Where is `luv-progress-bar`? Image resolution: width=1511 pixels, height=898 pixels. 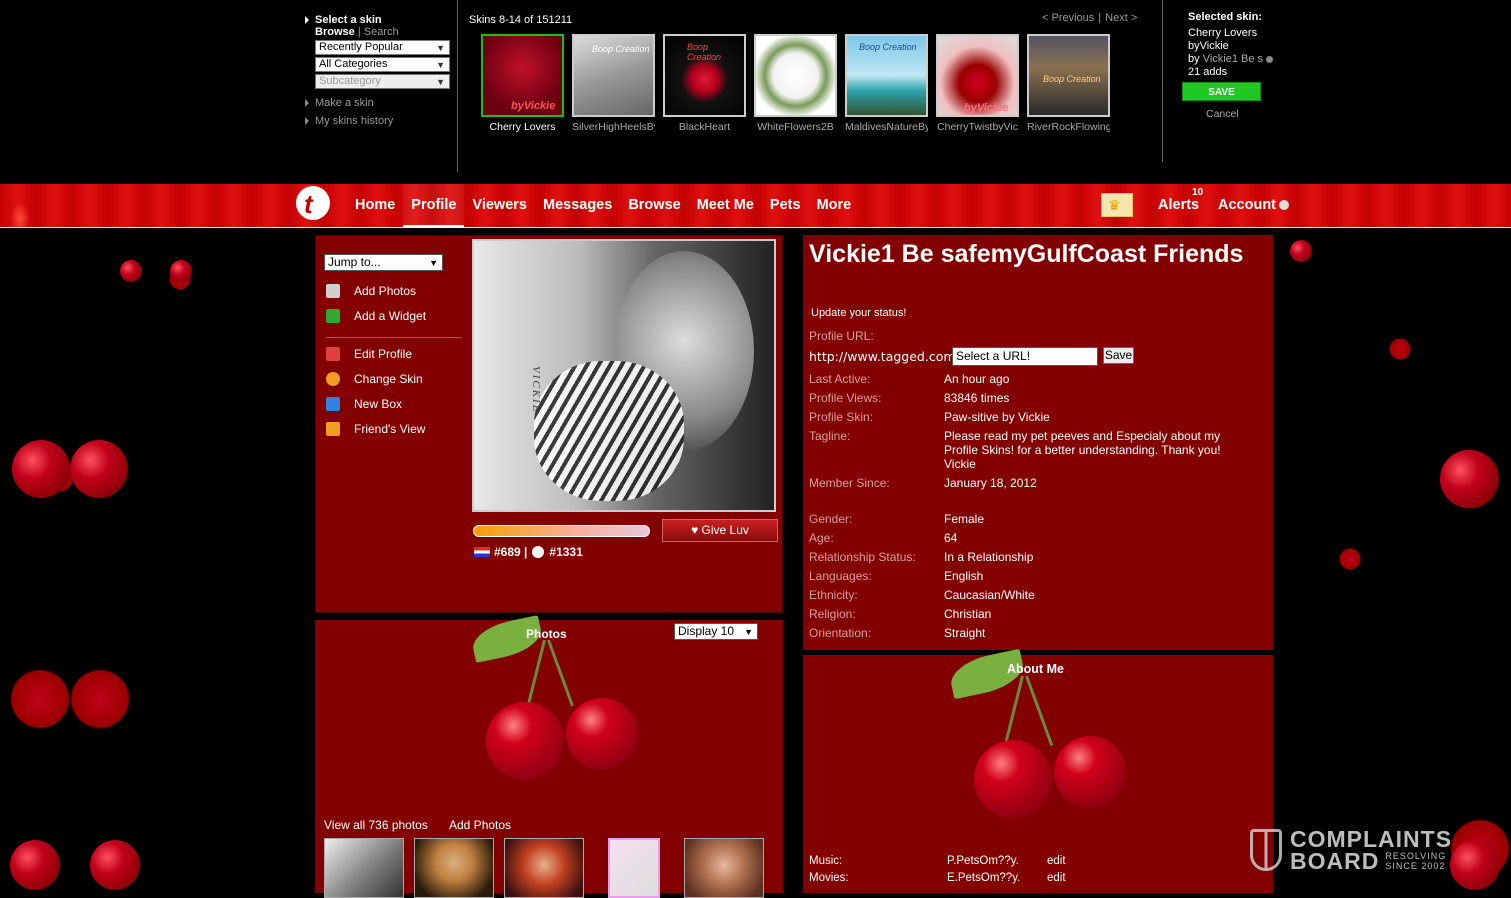 luv-progress-bar is located at coordinates (561, 531).